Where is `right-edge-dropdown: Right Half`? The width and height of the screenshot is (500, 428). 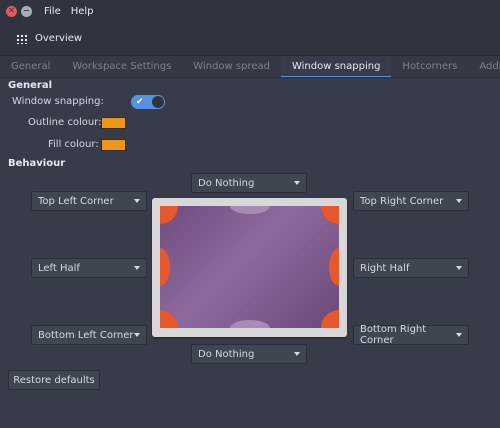
right-edge-dropdown: Right Half is located at coordinates (411, 268).